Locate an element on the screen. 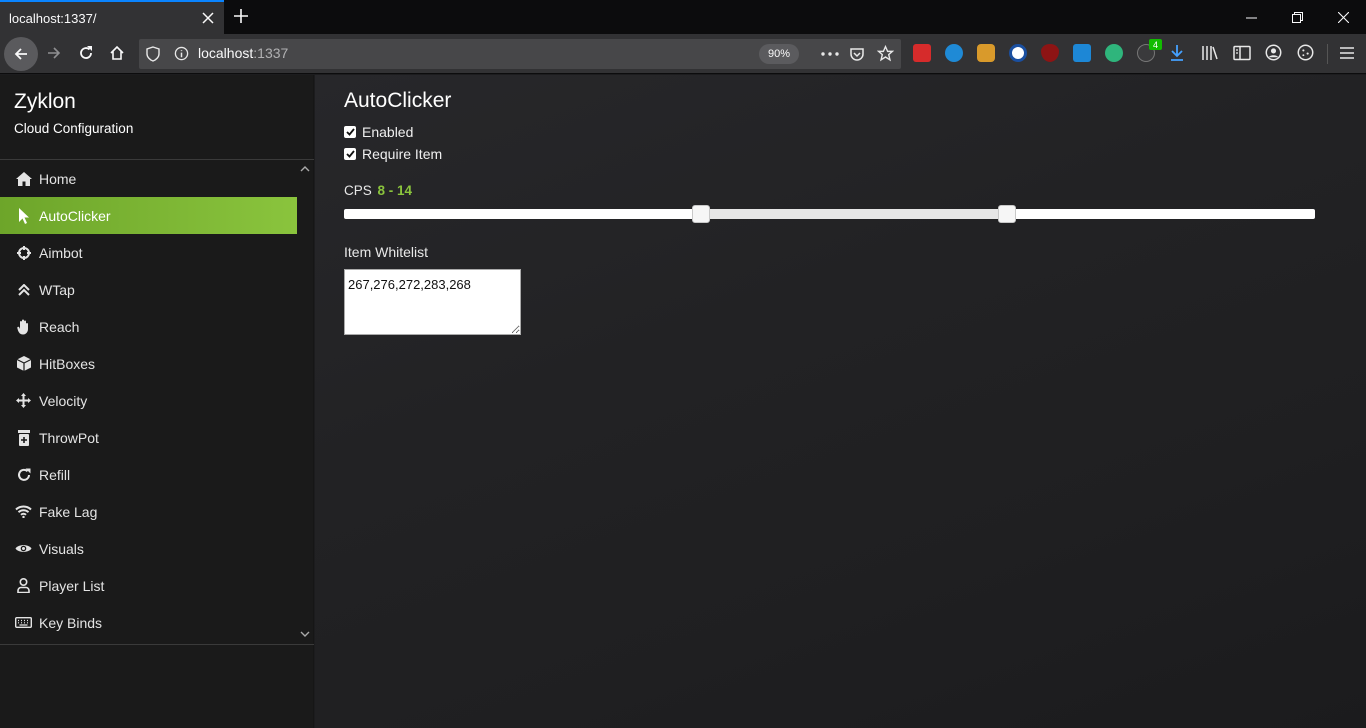  sidebar-item-fake-lag: Fake Lag is located at coordinates (148, 511).